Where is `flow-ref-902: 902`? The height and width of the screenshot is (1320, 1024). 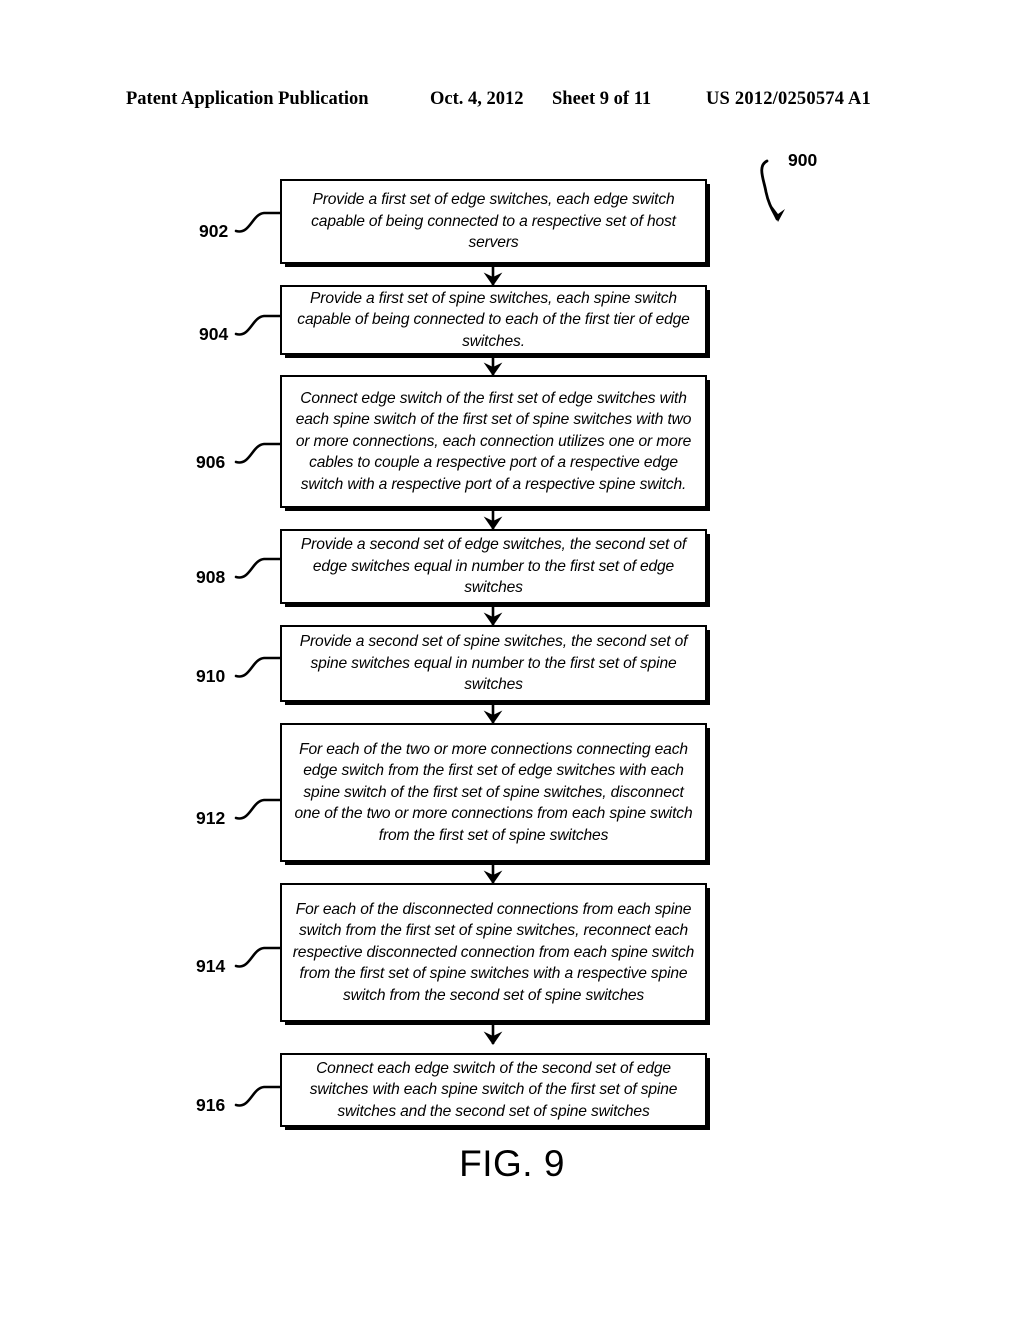 flow-ref-902: 902 is located at coordinates (214, 231).